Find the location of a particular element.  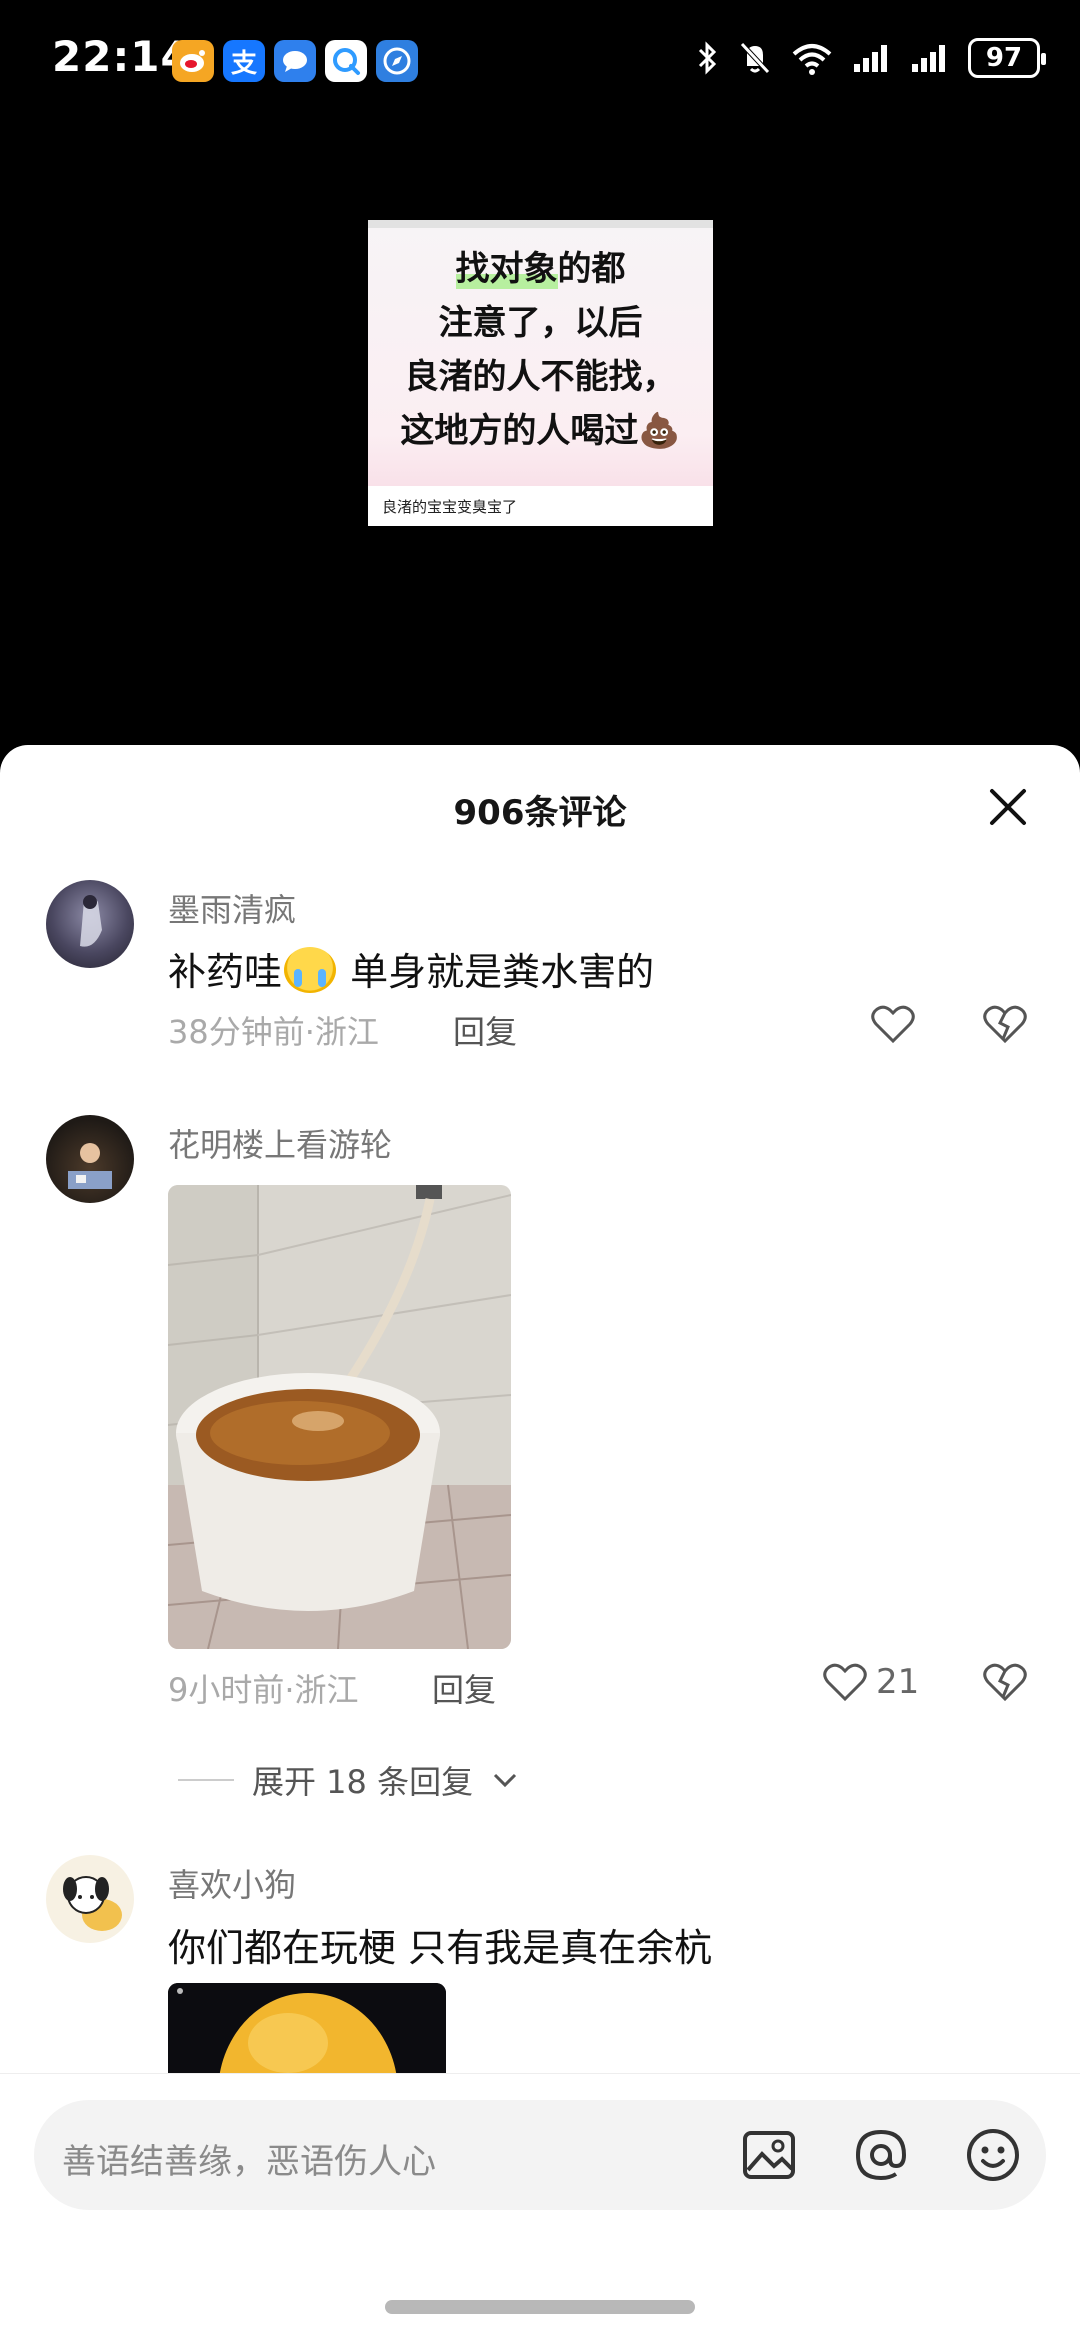

battery-indicator: 97 is located at coordinates (1007, 58).